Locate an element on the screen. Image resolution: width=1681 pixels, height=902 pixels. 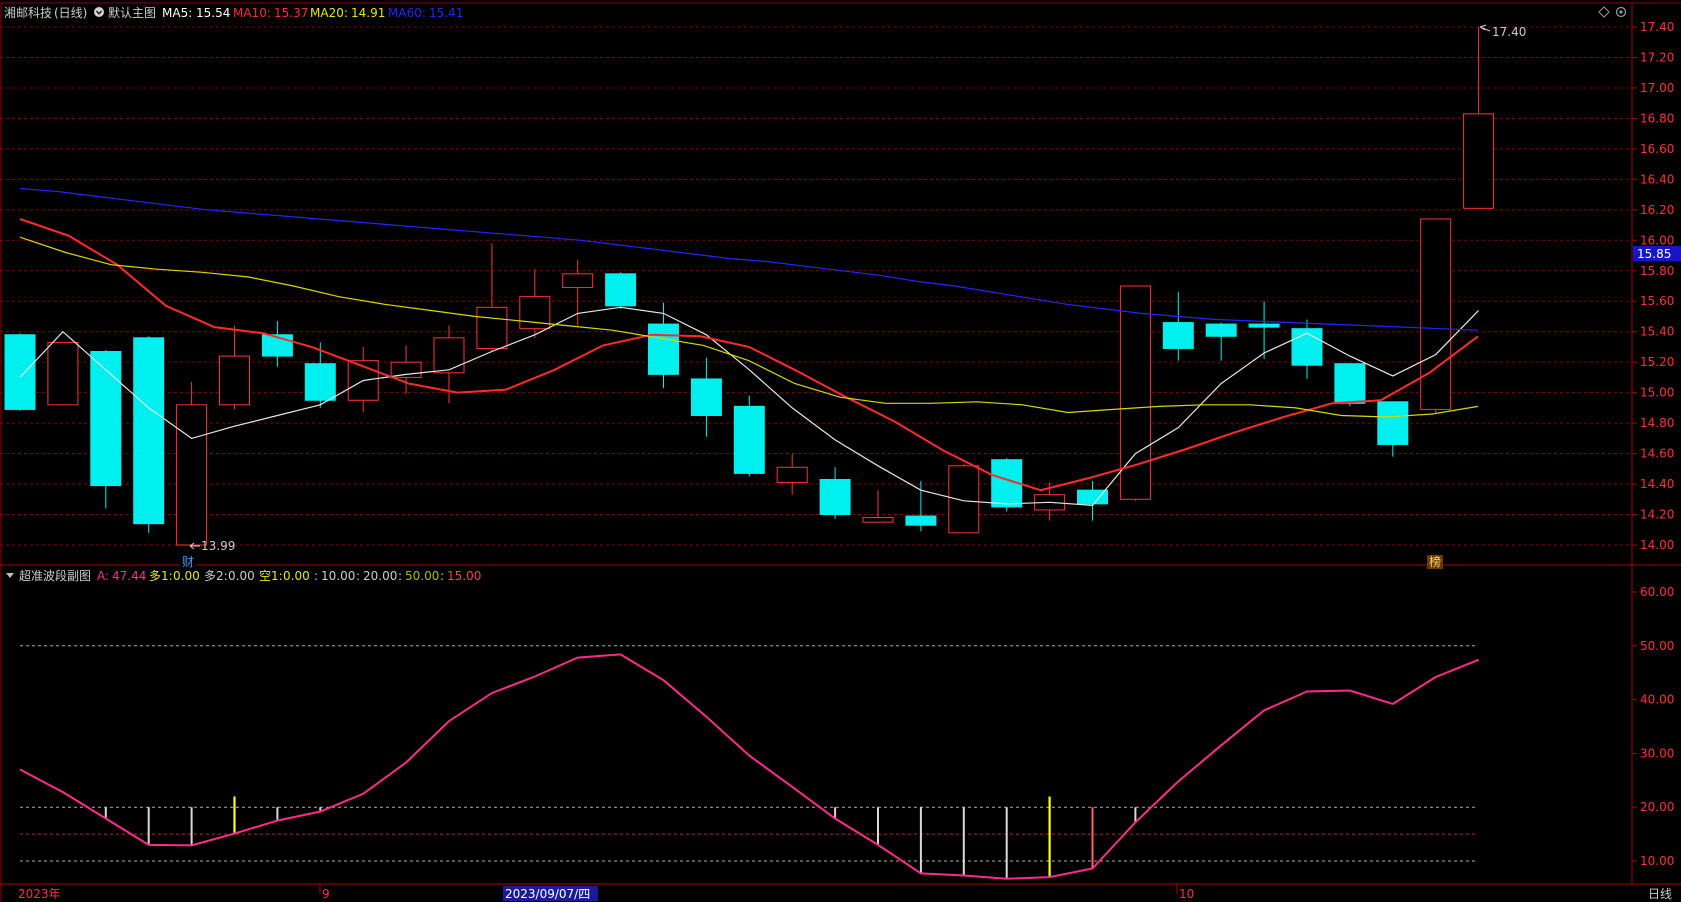
high-label: 17.40 is located at coordinates (1509, 32).